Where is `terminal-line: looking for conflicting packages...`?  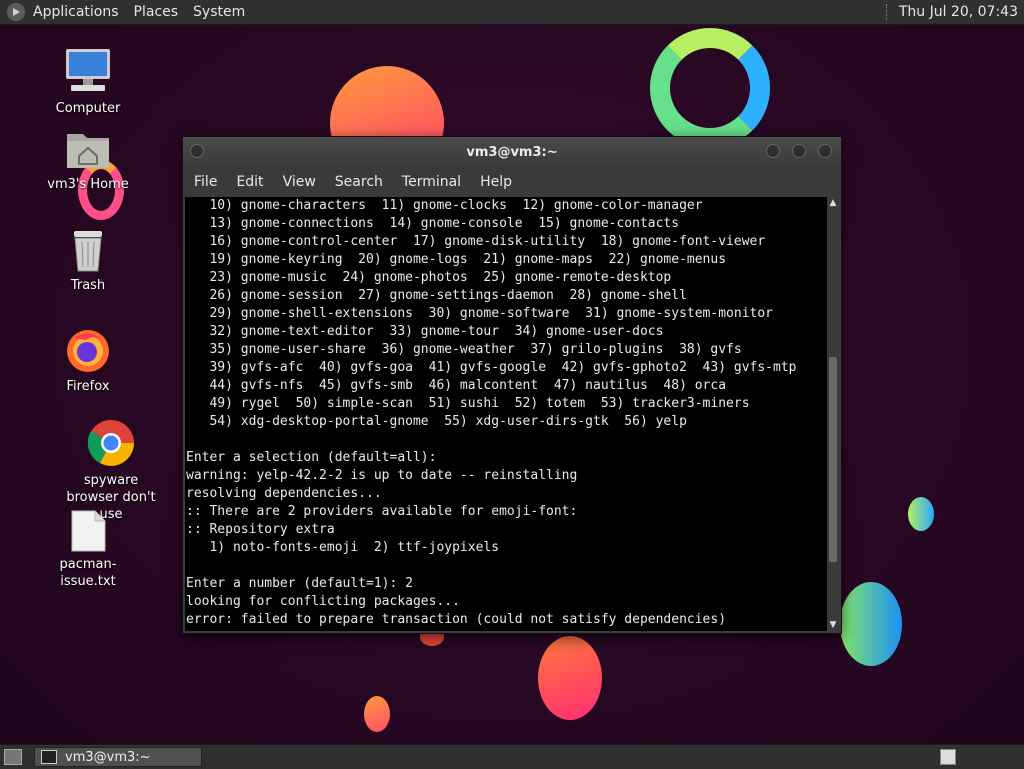 terminal-line: looking for conflicting packages... is located at coordinates (323, 601).